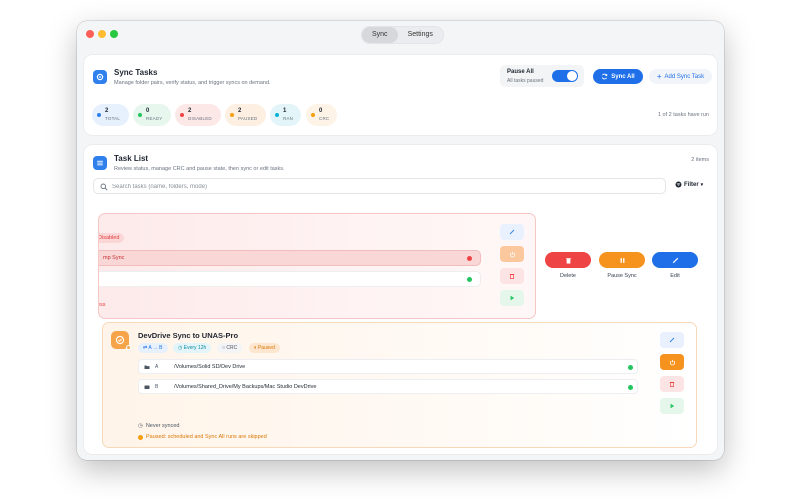  I want to click on edit-button, so click(675, 260).